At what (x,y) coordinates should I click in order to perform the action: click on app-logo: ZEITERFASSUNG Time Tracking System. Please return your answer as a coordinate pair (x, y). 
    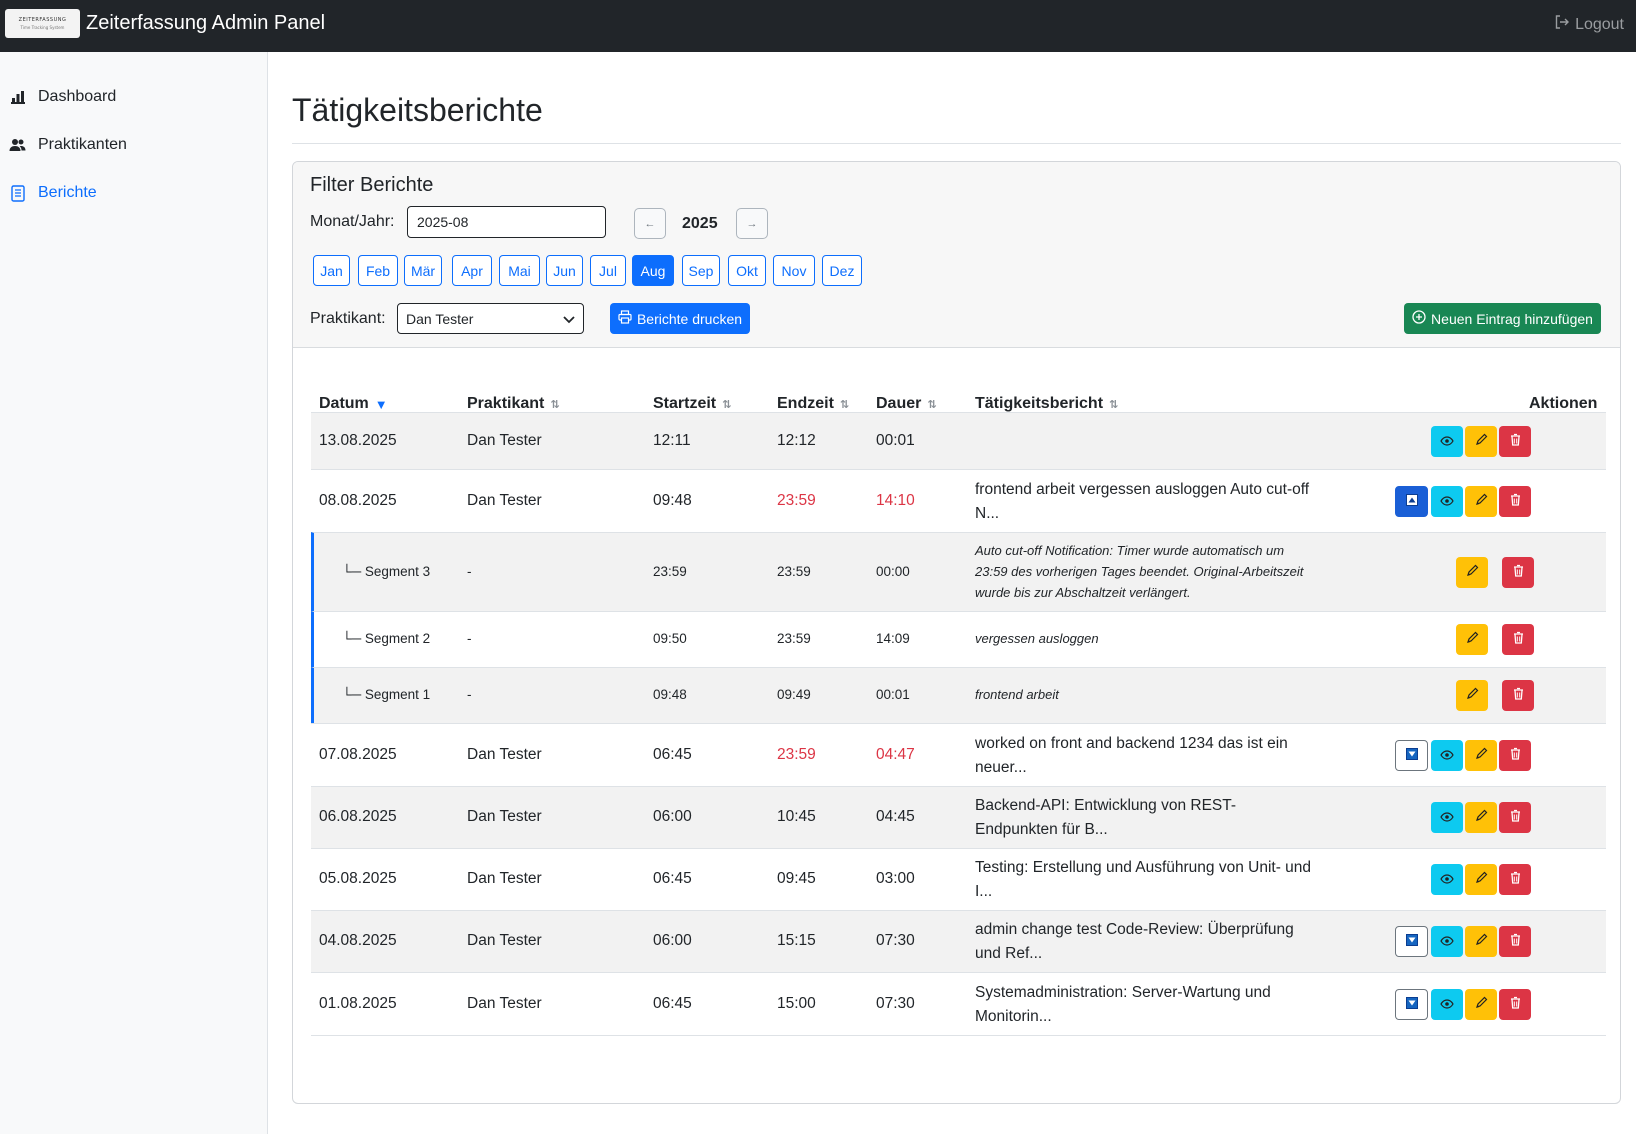
    Looking at the image, I should click on (42, 23).